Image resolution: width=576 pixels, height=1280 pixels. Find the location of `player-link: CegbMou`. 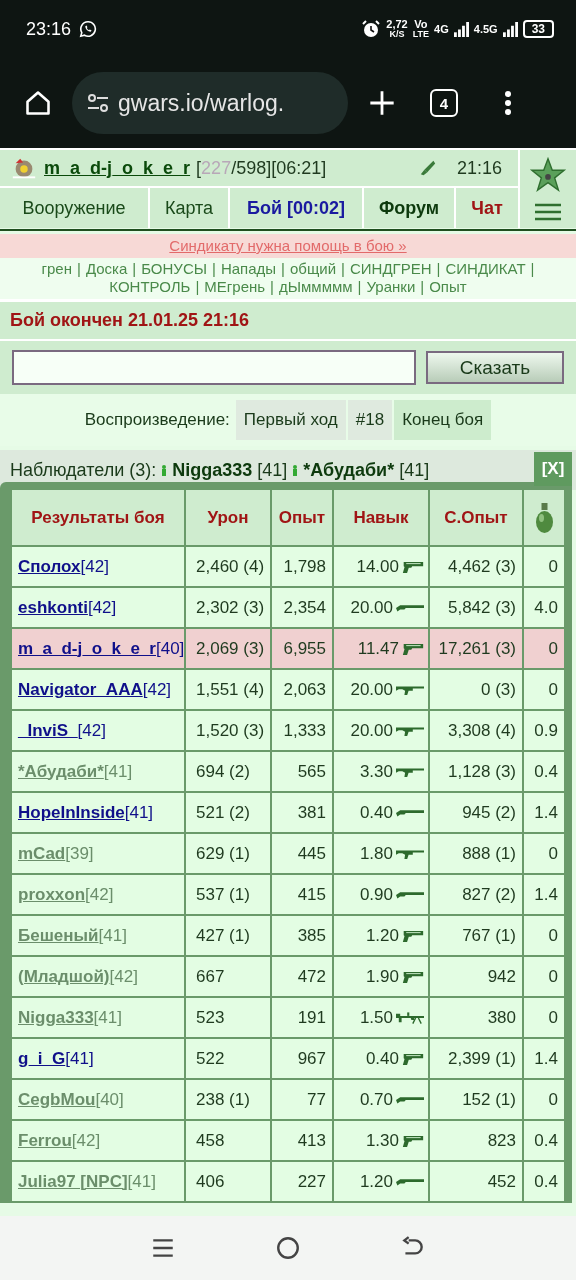

player-link: CegbMou is located at coordinates (57, 1099).